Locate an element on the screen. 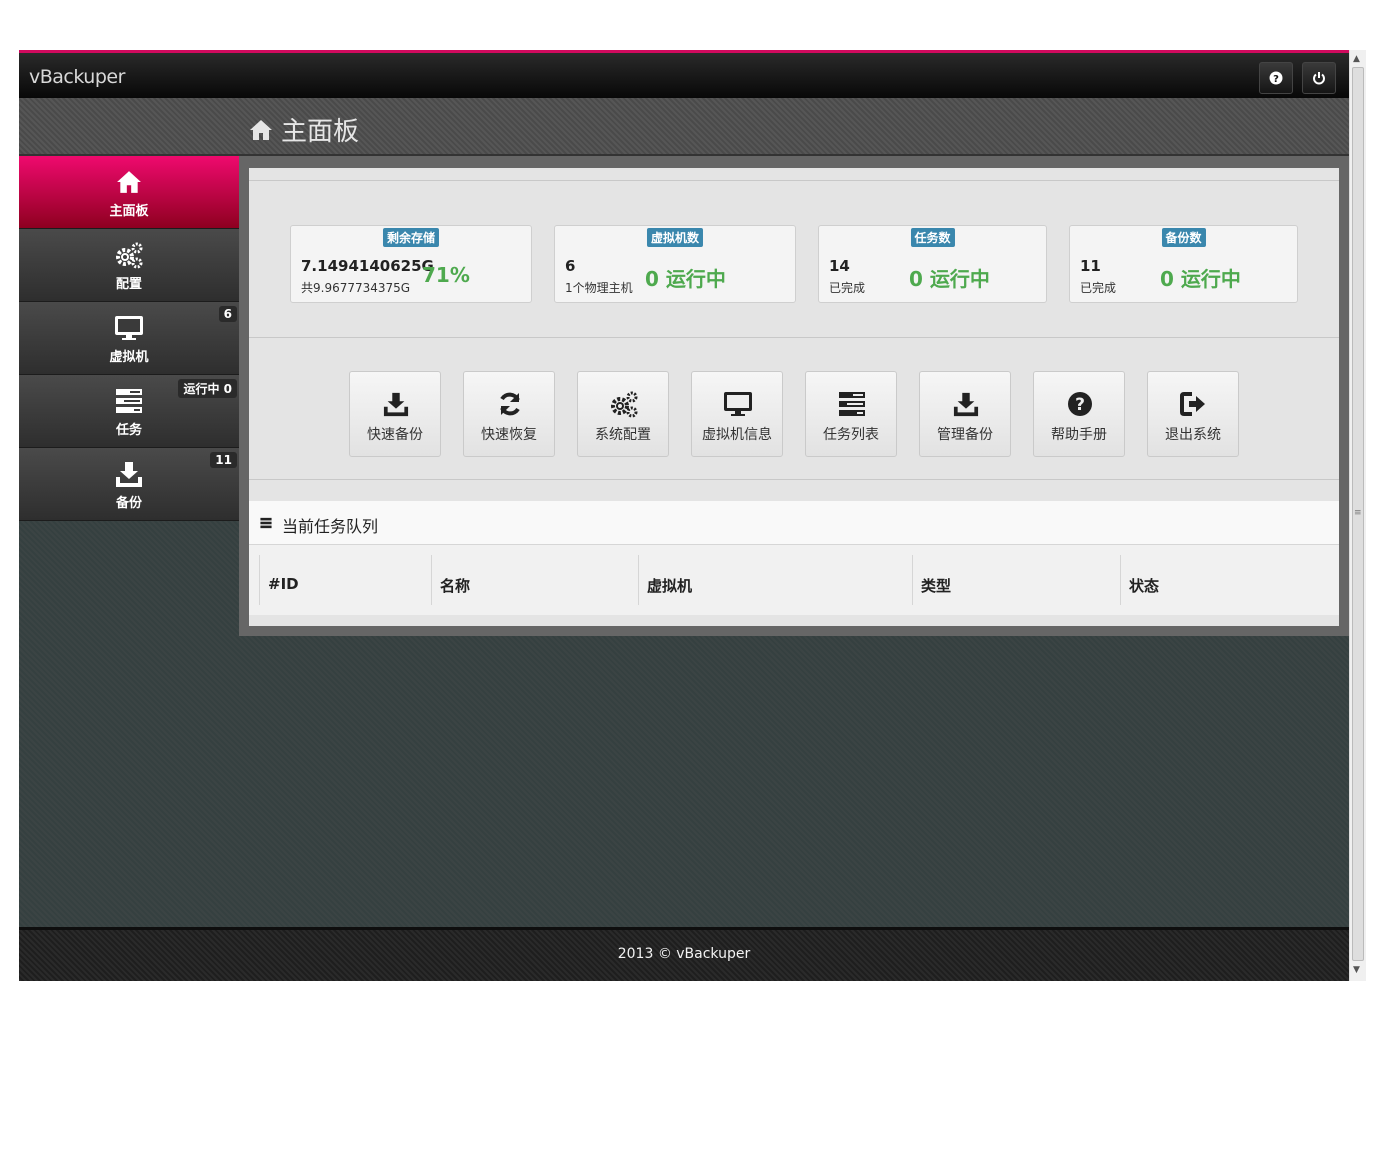  vm-running-value: 0 运行中 is located at coordinates (685, 279).